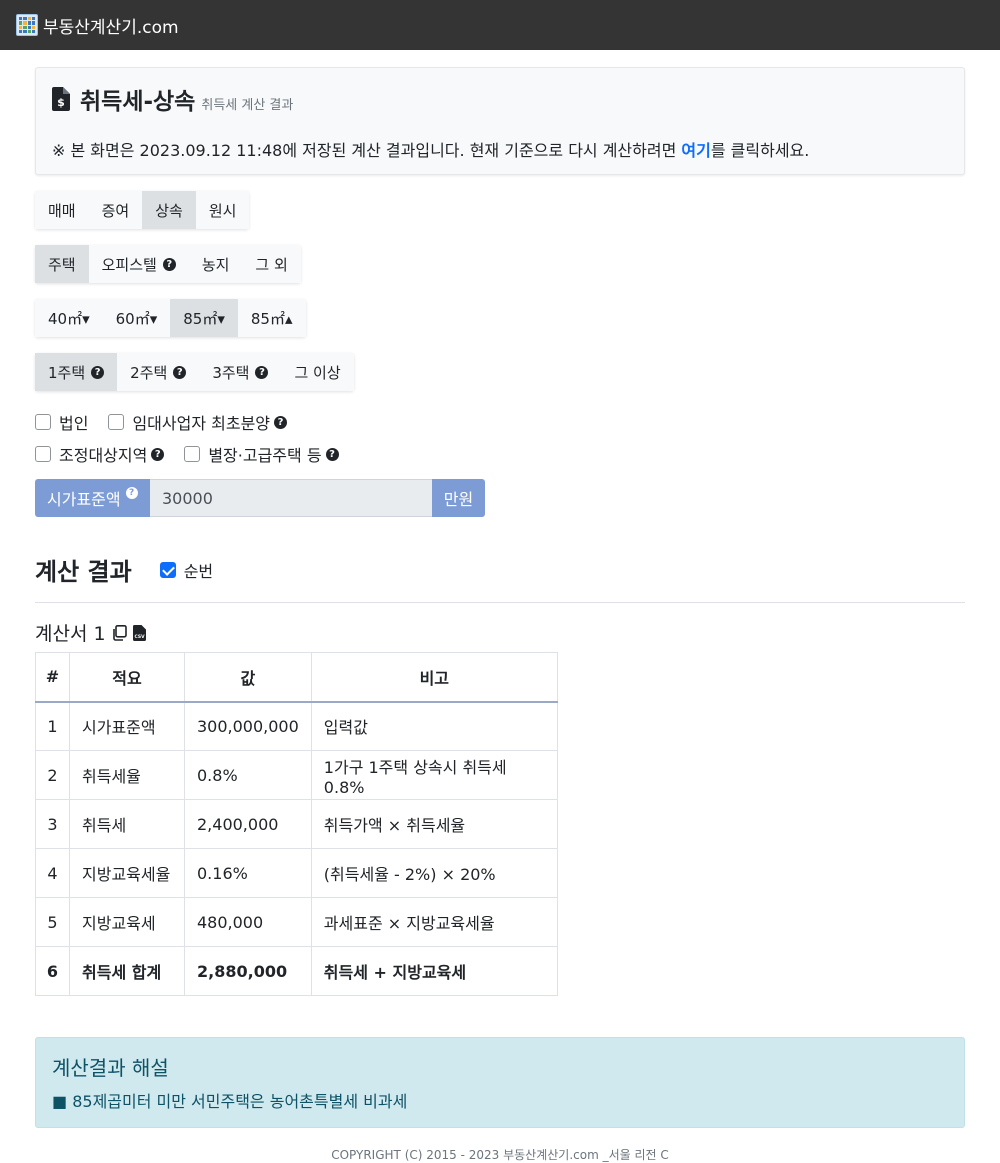  I want to click on cell-note: 입력값, so click(434, 726).